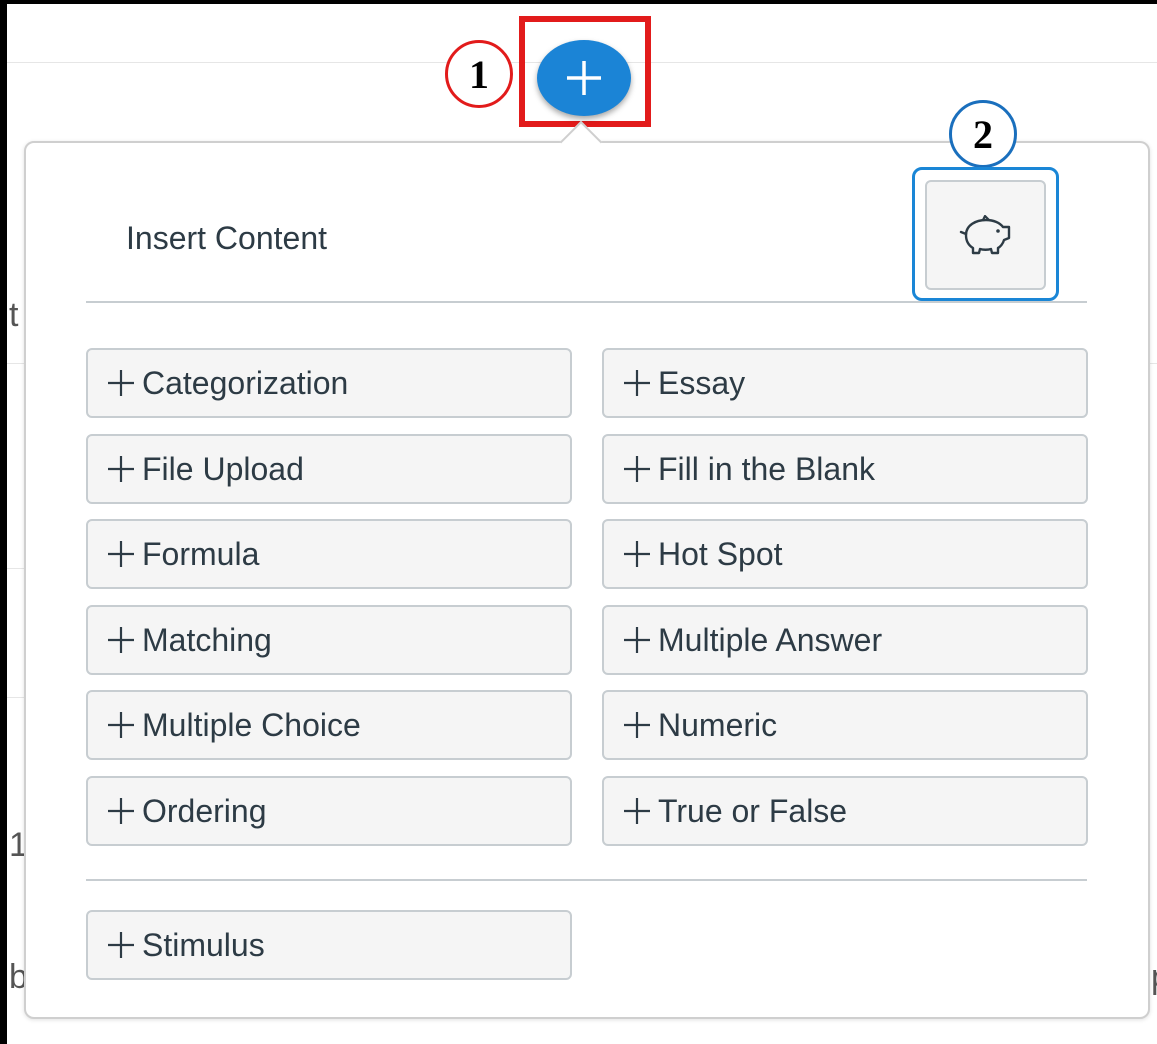 The image size is (1157, 1044). I want to click on insert-categorization-button: Categorization, so click(329, 383).